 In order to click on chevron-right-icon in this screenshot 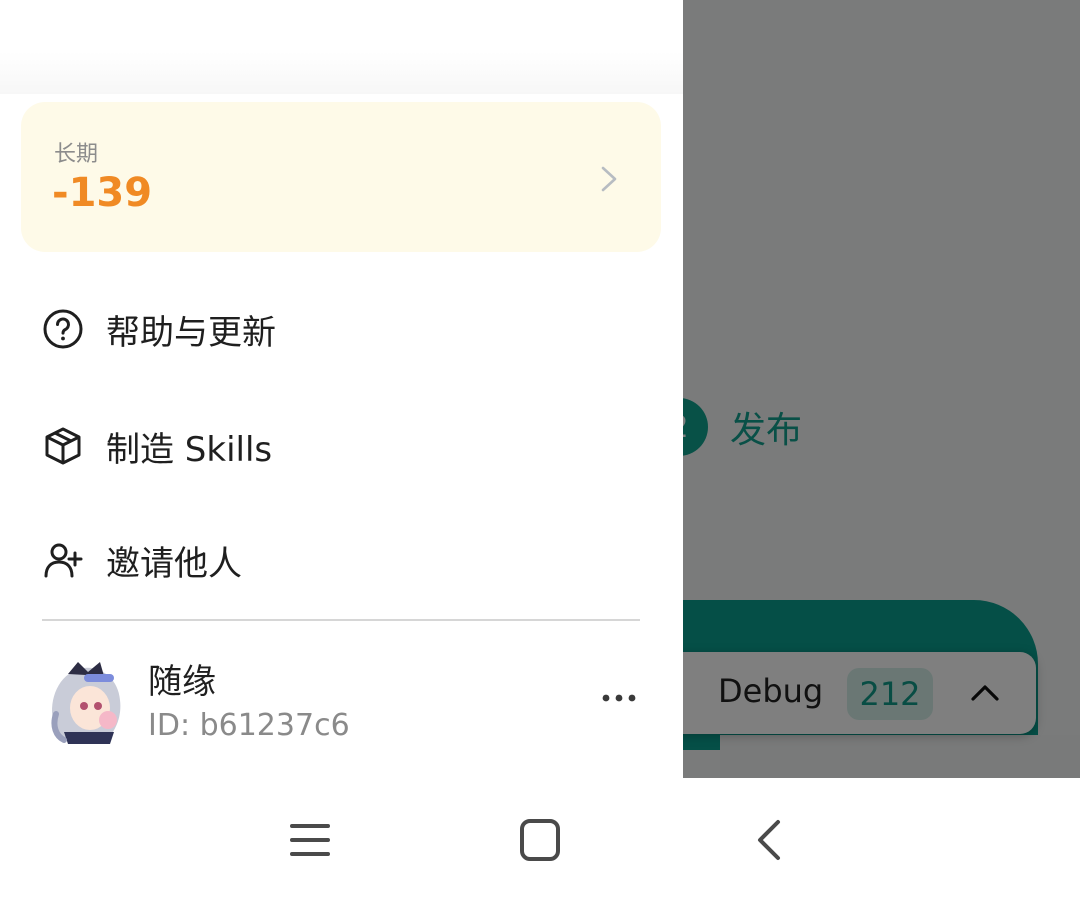, I will do `click(609, 179)`.